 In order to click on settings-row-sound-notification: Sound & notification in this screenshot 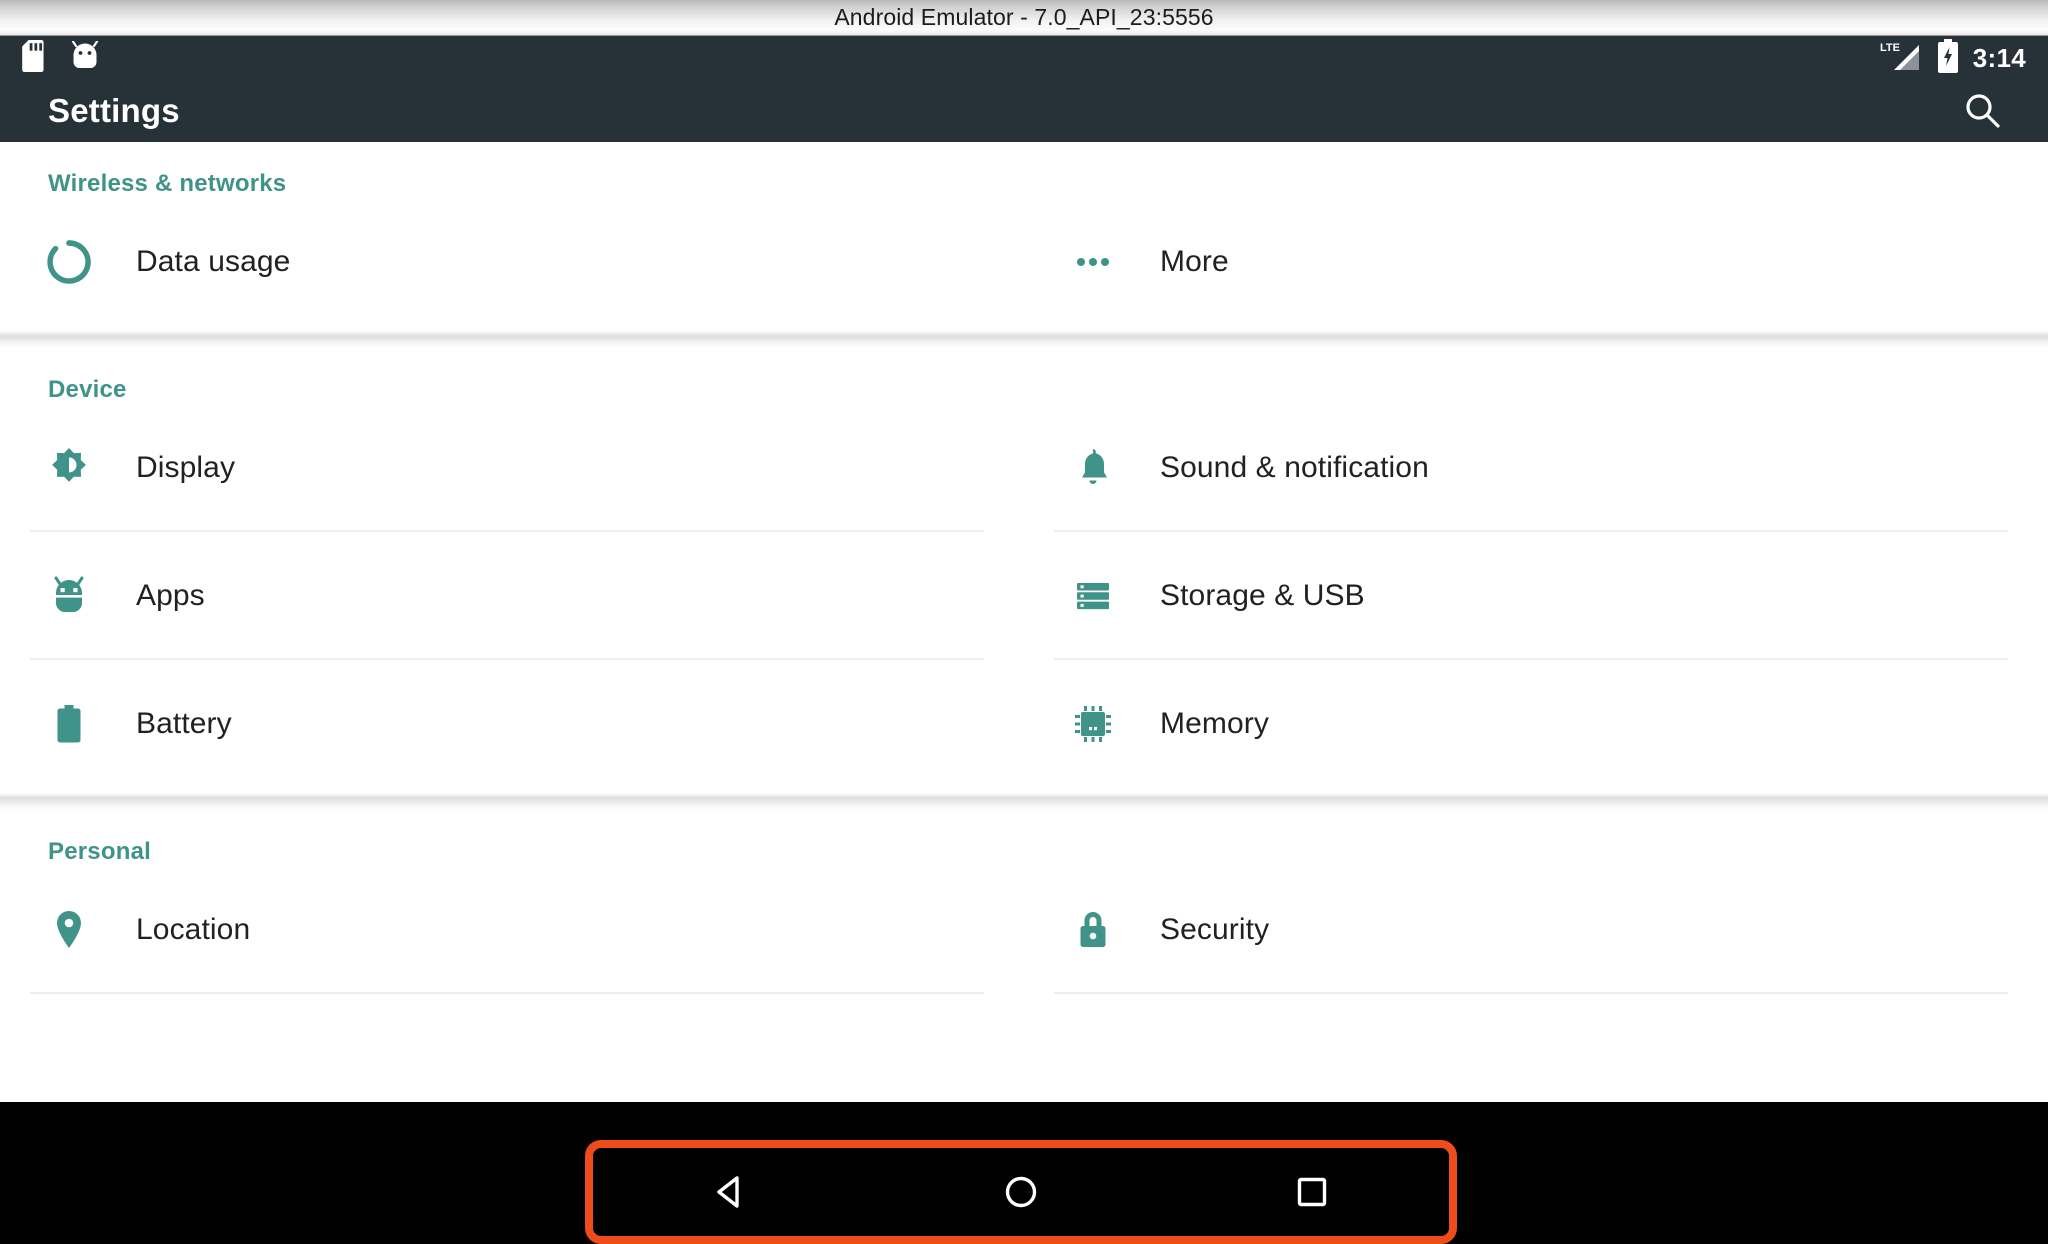, I will do `click(1536, 468)`.